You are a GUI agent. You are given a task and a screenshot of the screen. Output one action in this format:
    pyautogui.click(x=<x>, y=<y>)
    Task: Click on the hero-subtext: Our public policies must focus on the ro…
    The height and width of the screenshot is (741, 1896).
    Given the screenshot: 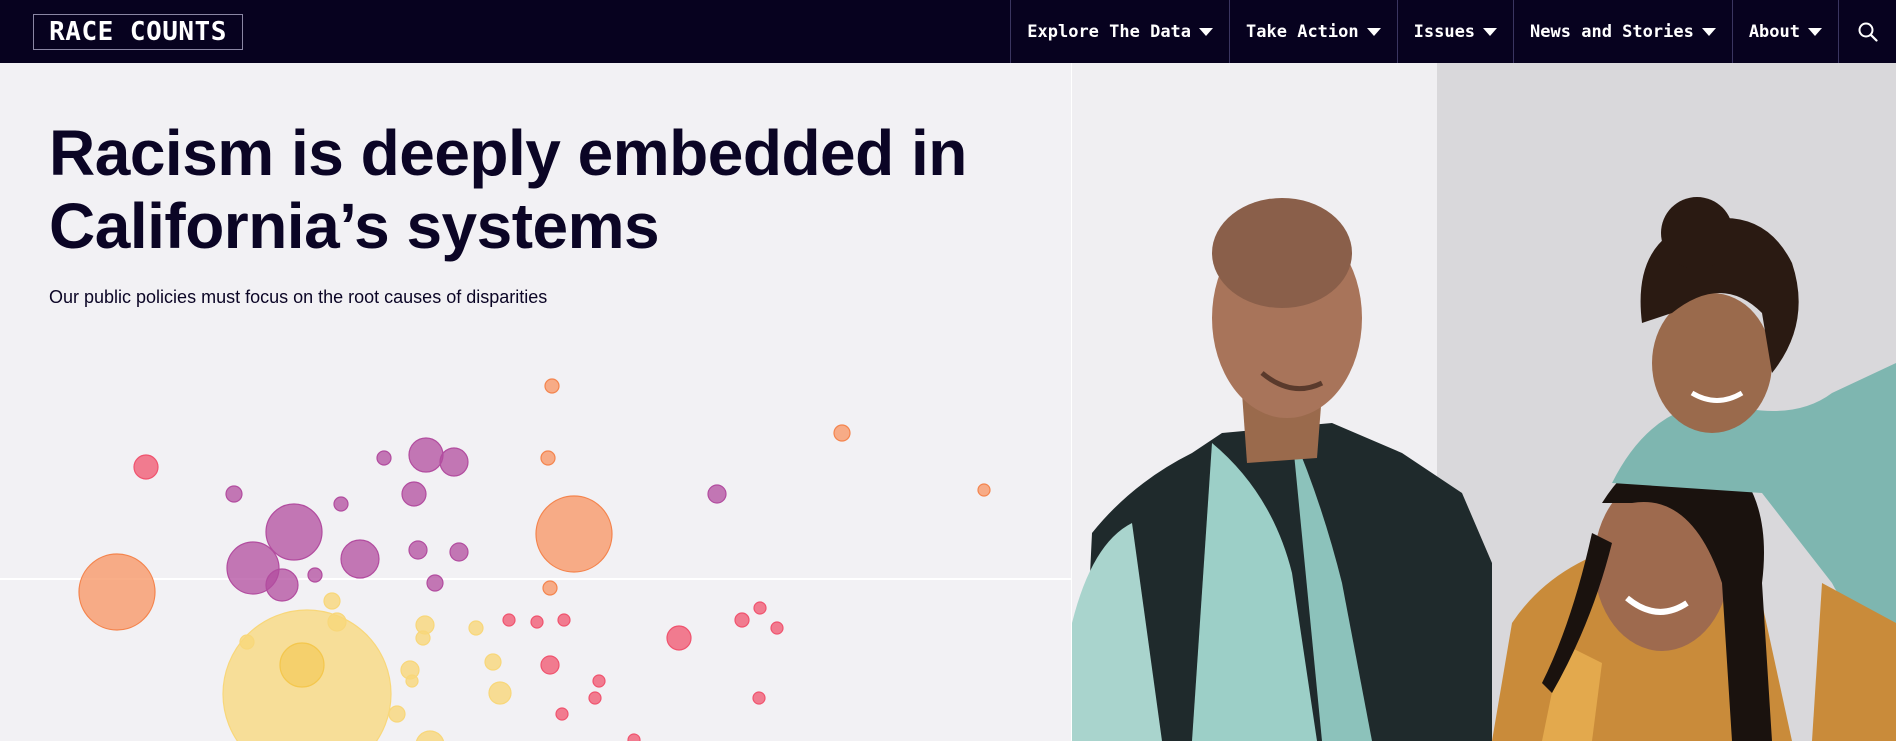 What is the action you would take?
    pyautogui.click(x=298, y=297)
    